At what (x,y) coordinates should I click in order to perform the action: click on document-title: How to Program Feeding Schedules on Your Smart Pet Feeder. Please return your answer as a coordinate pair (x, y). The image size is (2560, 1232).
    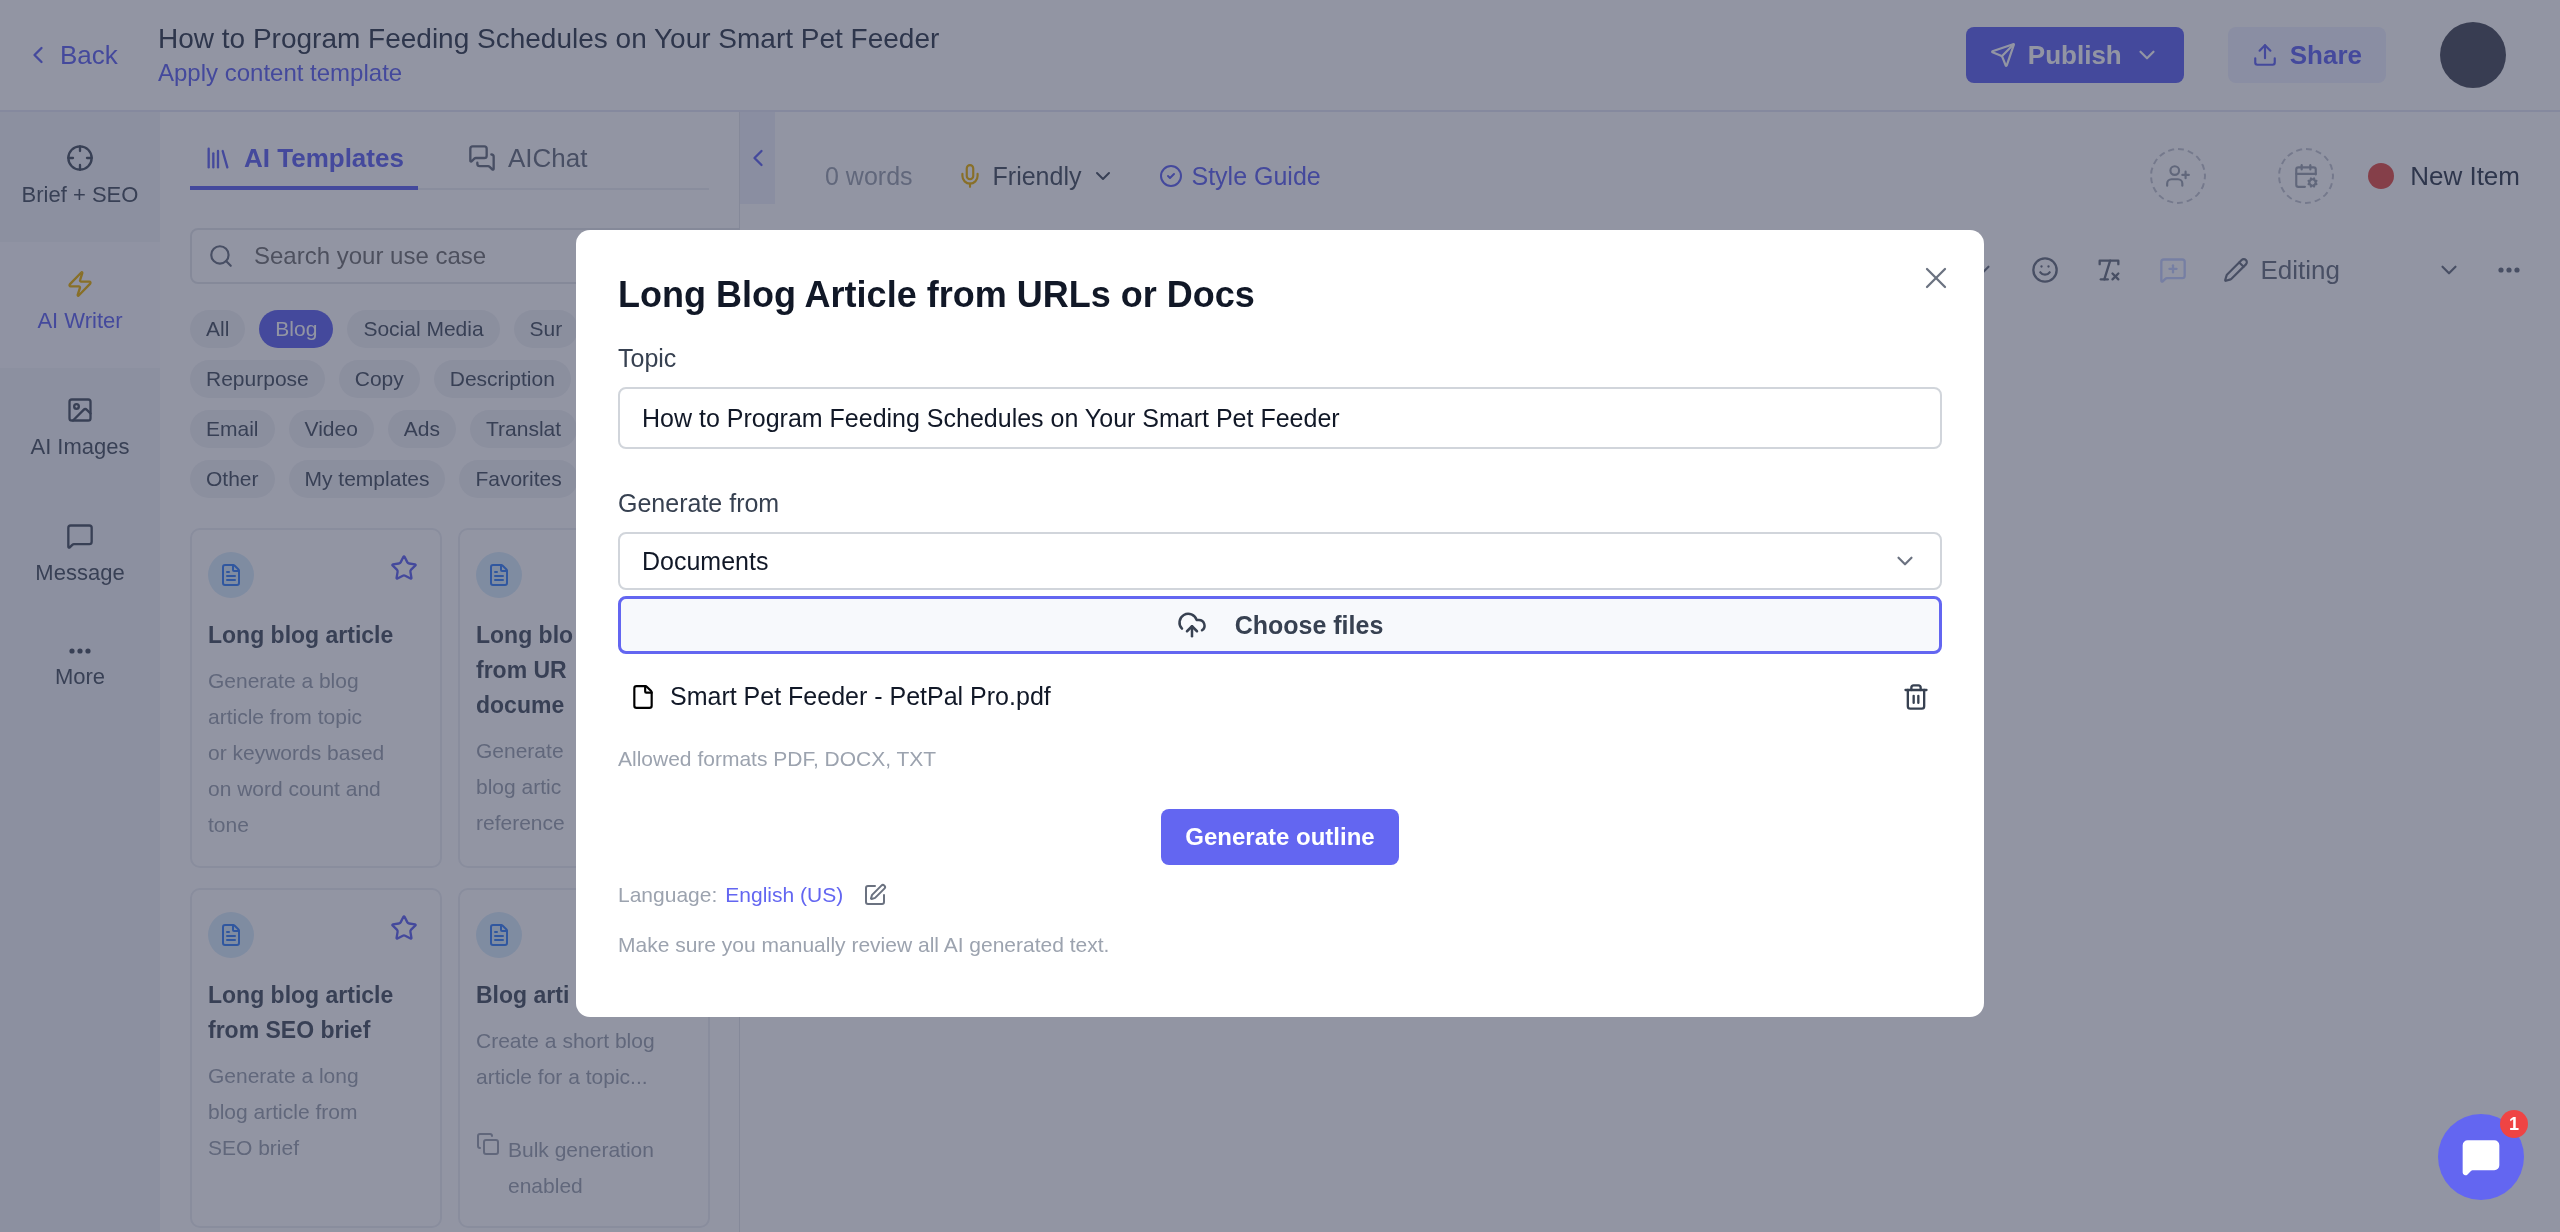
    Looking at the image, I should click on (549, 39).